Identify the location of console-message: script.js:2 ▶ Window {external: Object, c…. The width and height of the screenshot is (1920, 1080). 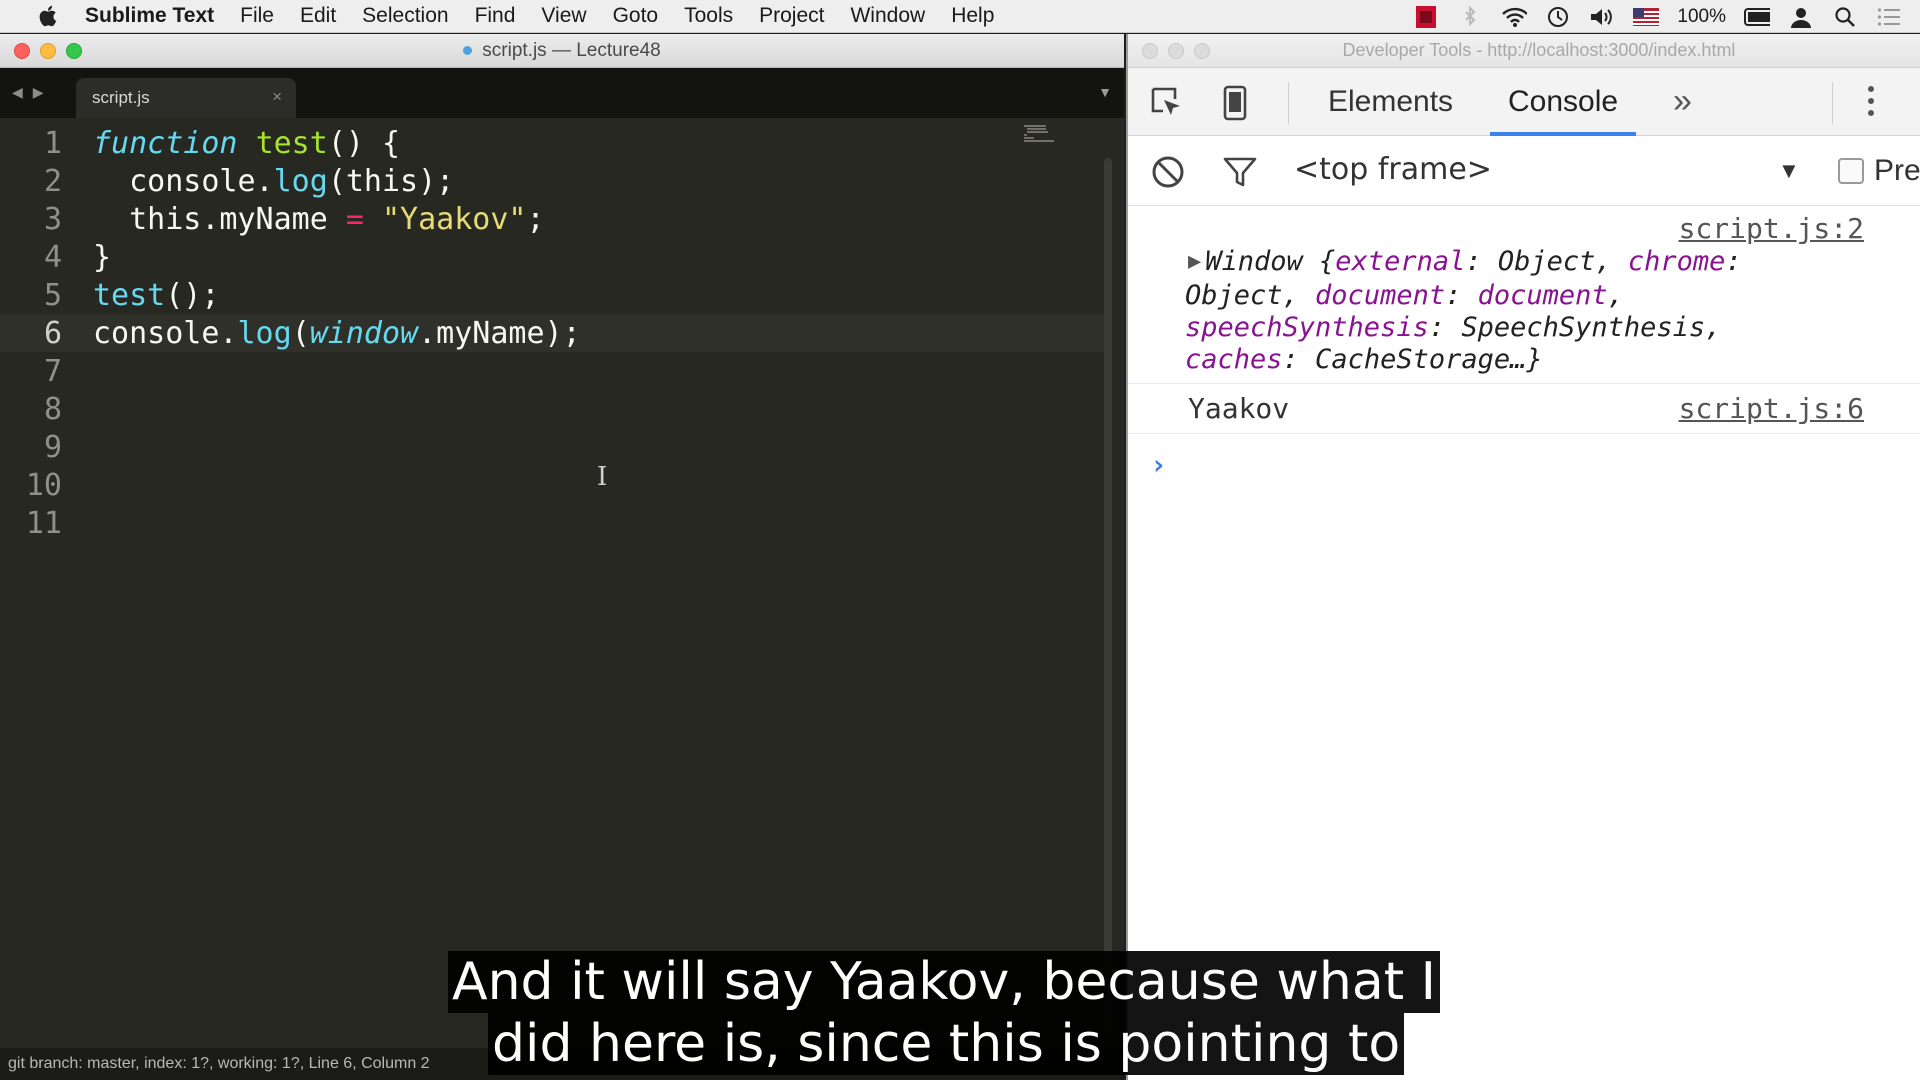
(1524, 295).